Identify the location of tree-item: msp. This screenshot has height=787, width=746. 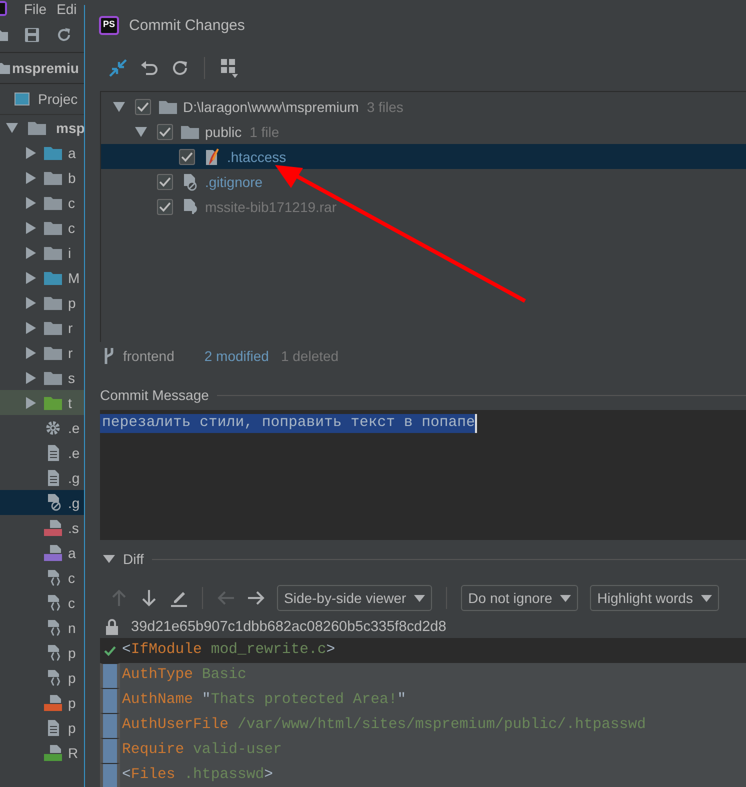
(70, 128).